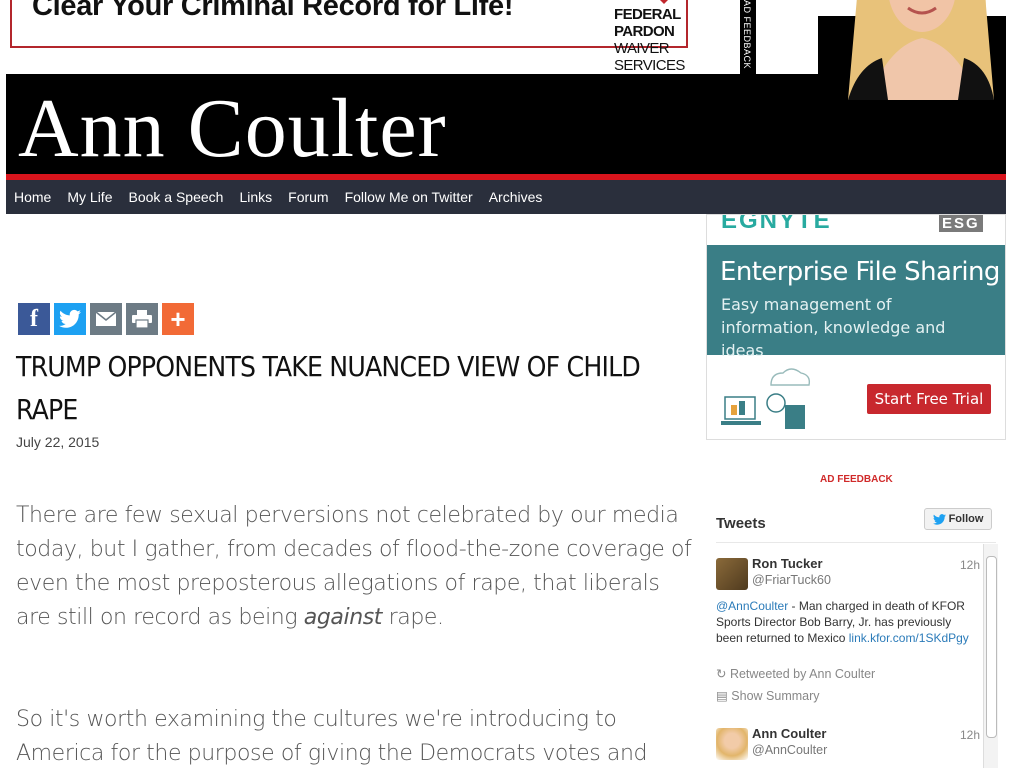  Describe the element at coordinates (912, 50) in the screenshot. I see `header-portrait-photo` at that location.